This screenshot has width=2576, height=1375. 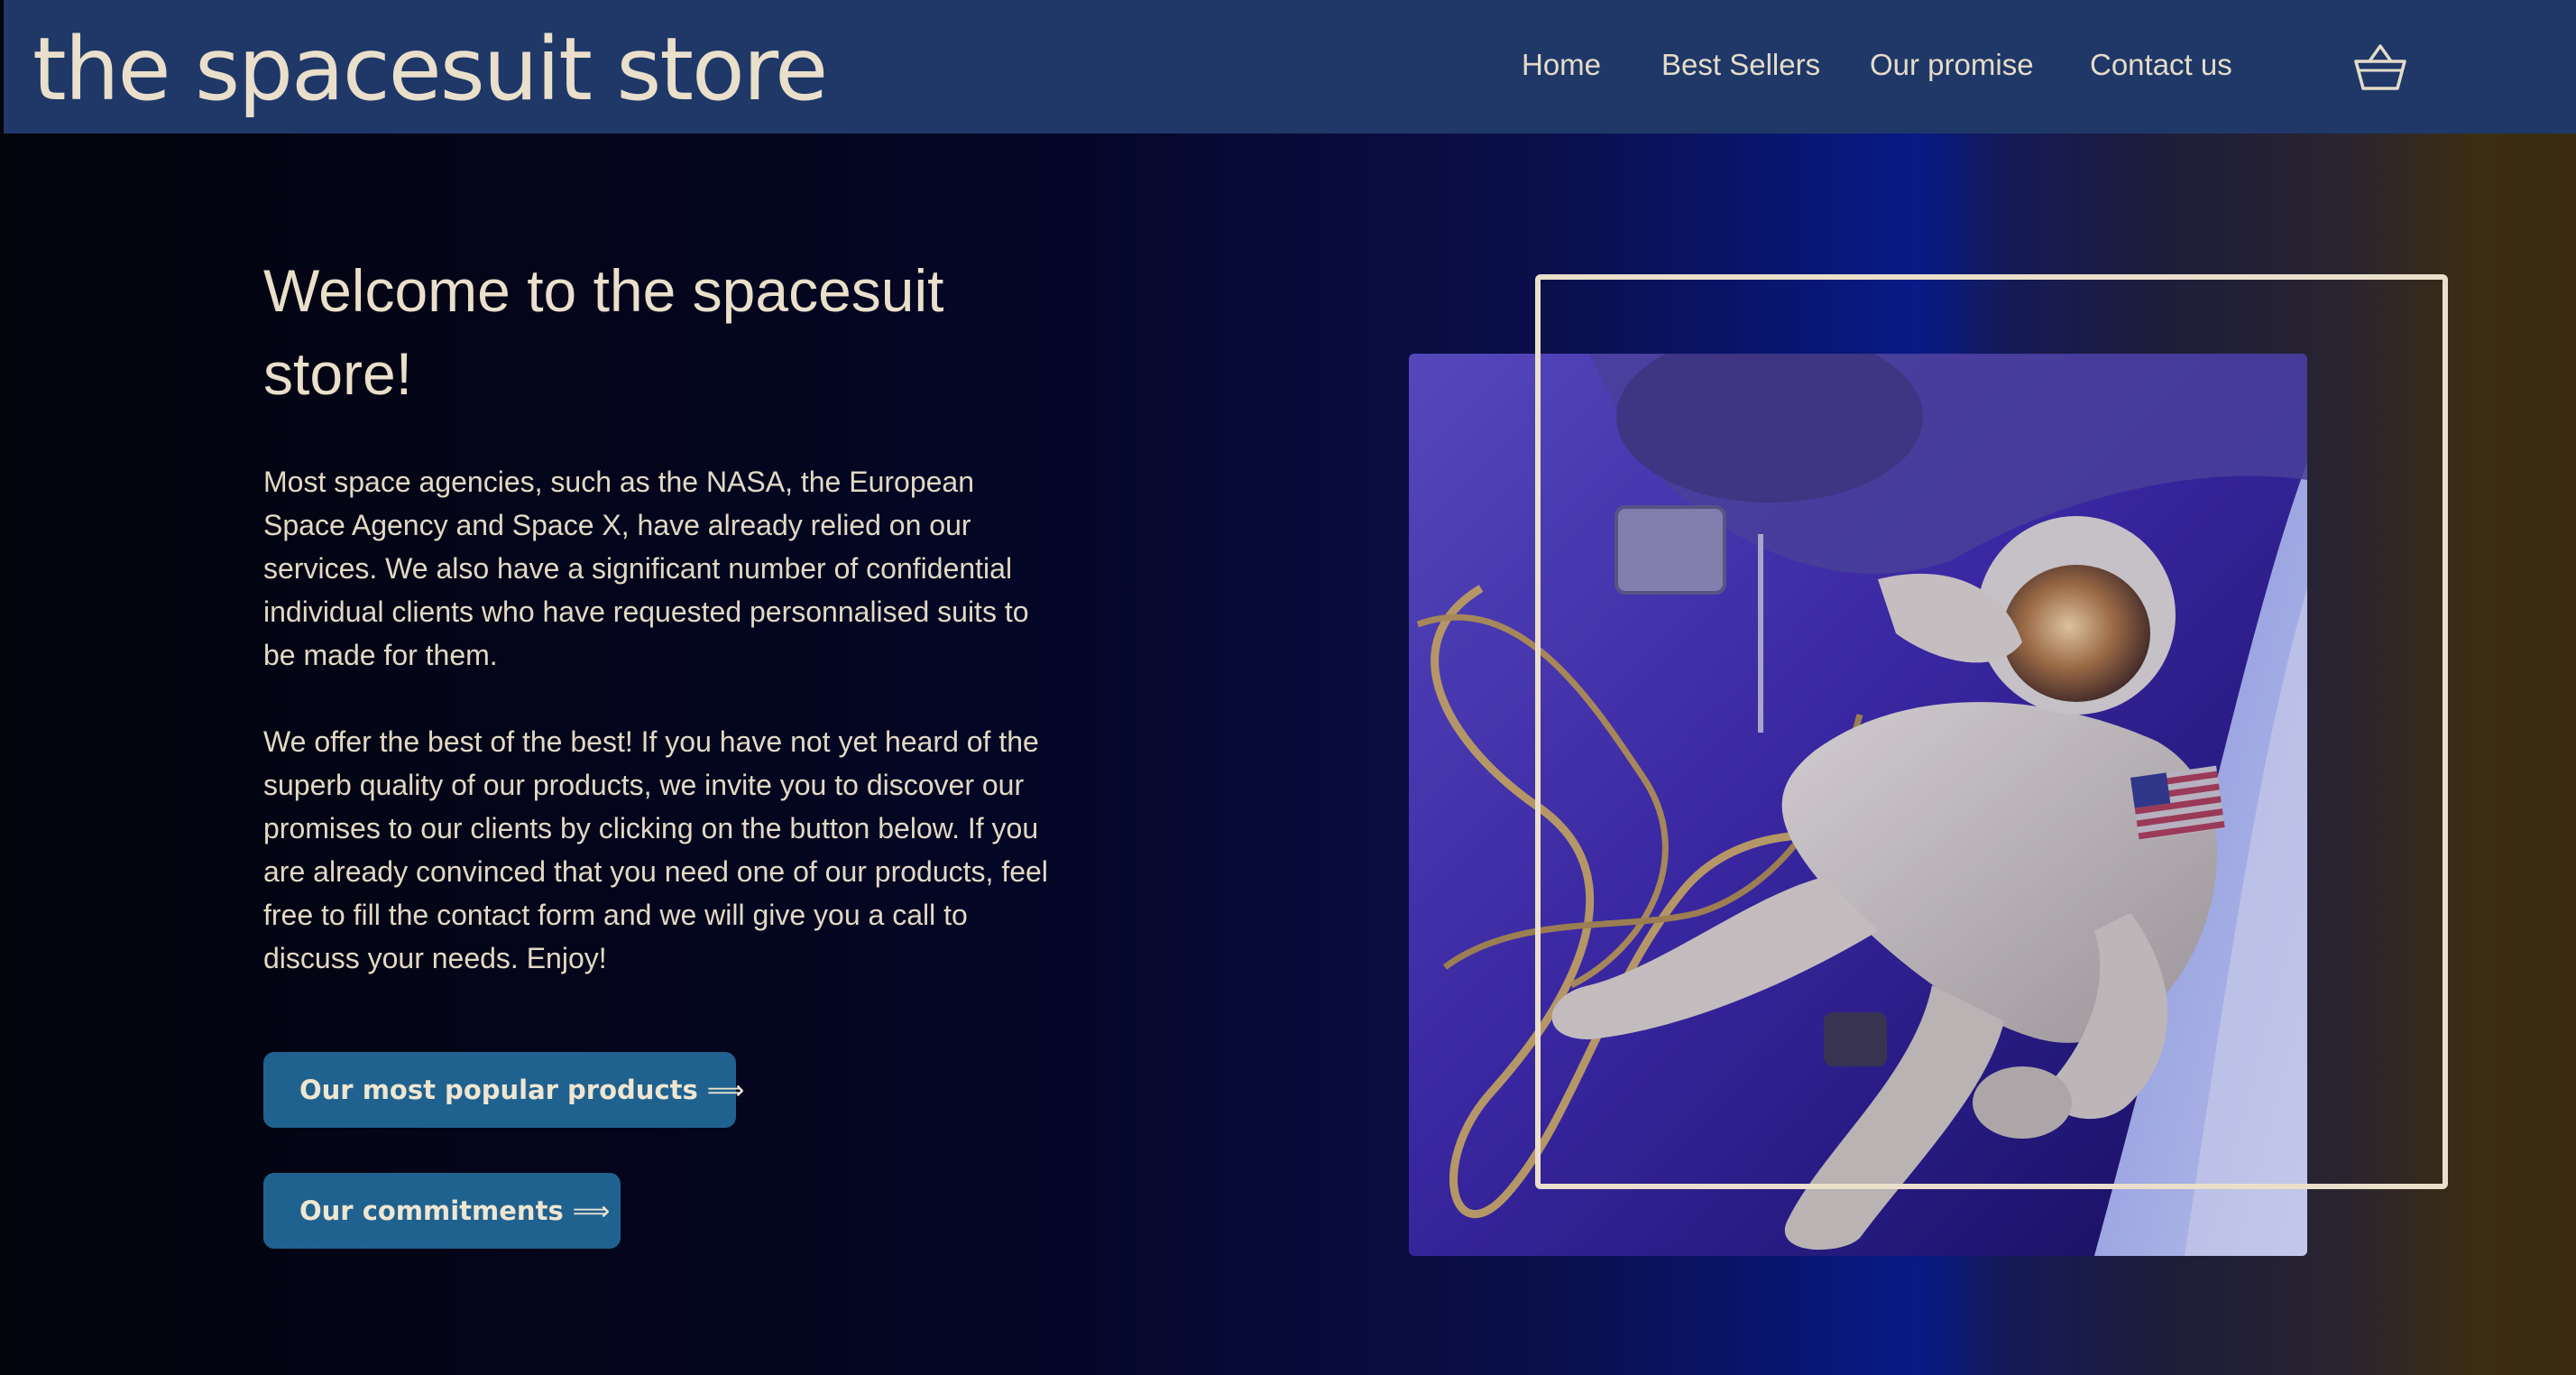 I want to click on basket-icon, so click(x=2380, y=69).